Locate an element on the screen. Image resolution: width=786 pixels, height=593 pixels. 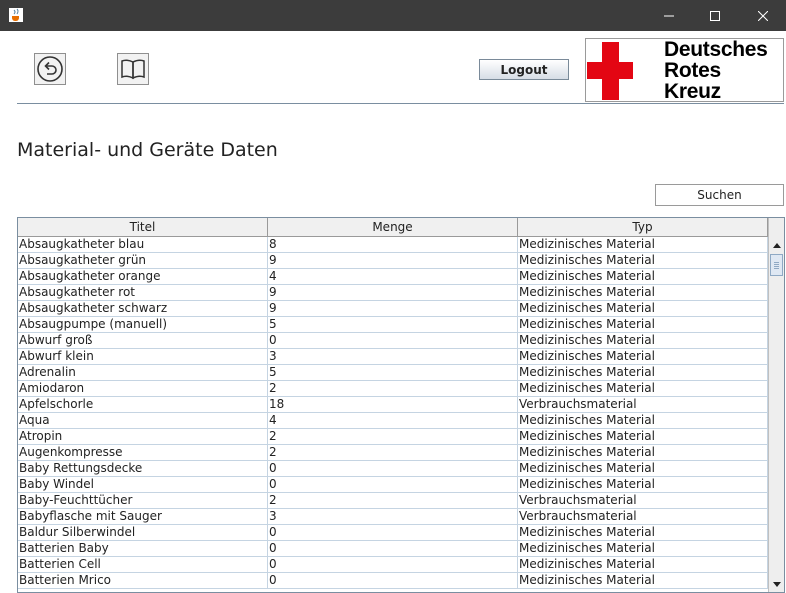
search-button: Suchen is located at coordinates (719, 195).